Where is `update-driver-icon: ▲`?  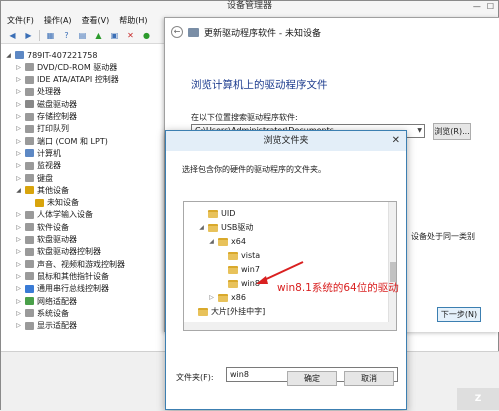
update-driver-icon: ▲ is located at coordinates (98, 35).